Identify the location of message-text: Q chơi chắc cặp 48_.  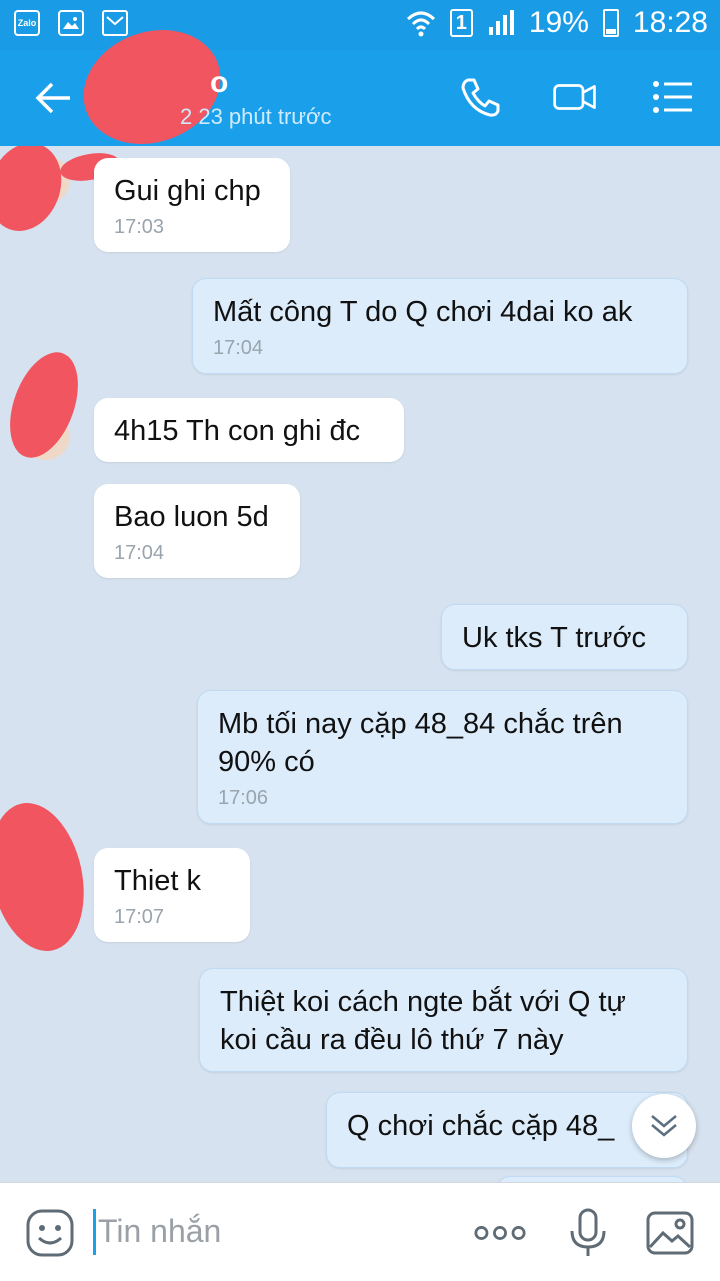
(481, 1126).